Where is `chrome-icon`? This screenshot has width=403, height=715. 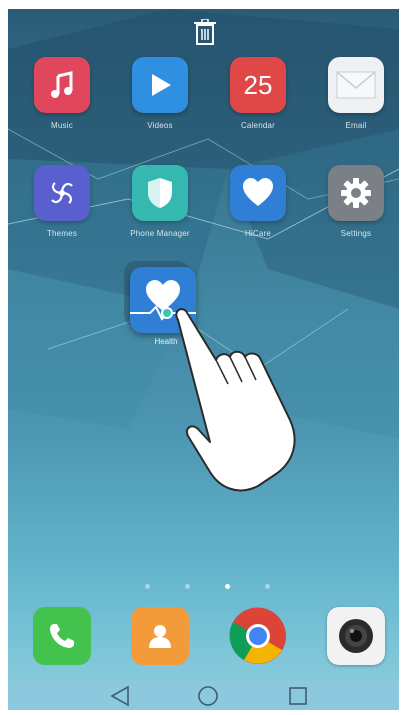
chrome-icon is located at coordinates (257, 635).